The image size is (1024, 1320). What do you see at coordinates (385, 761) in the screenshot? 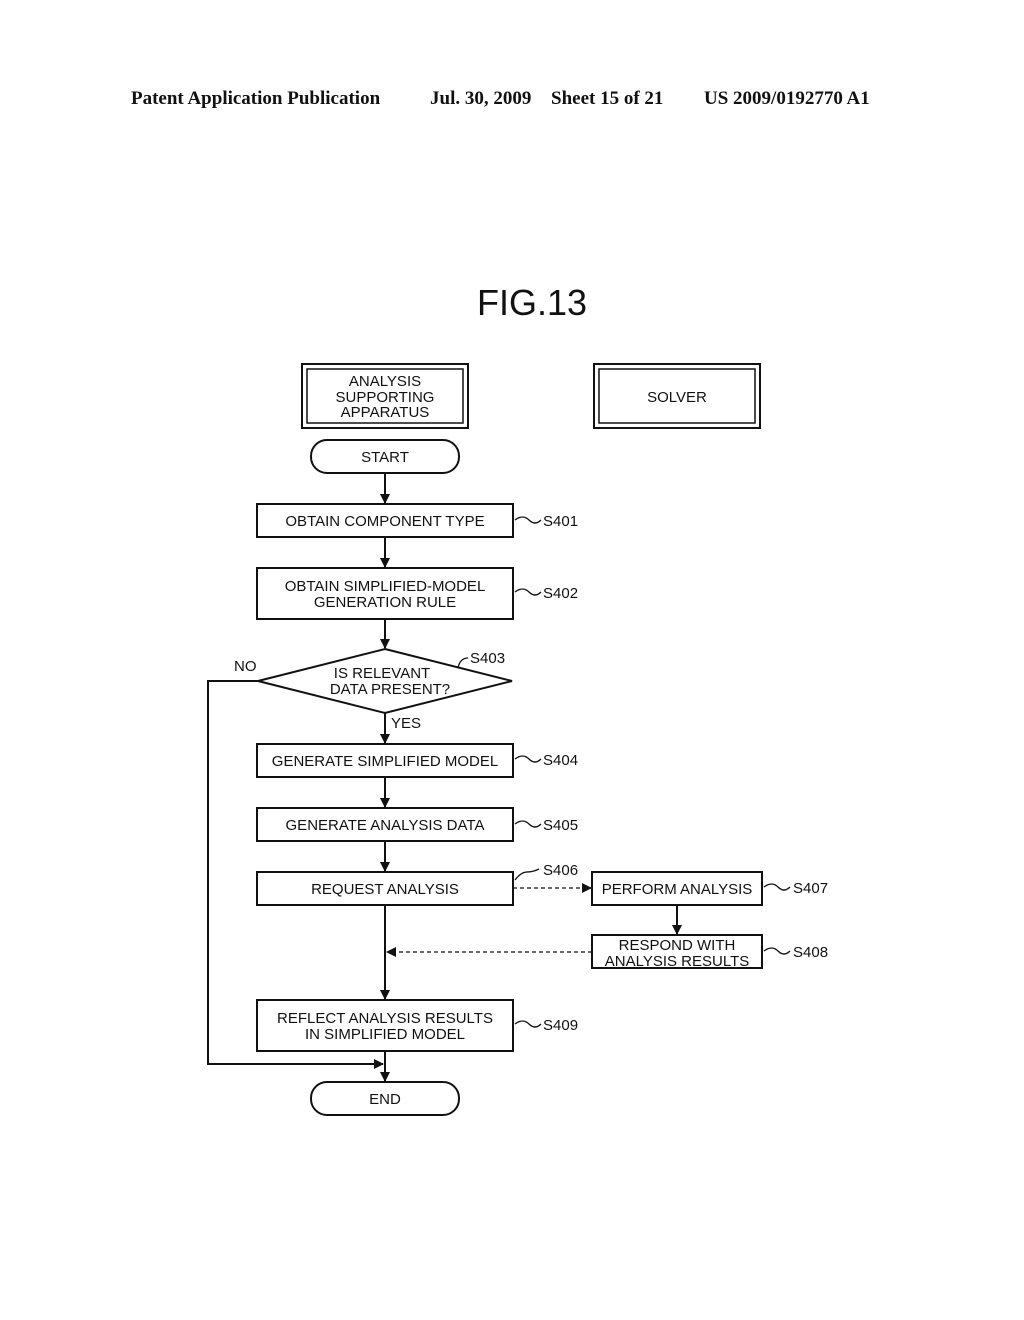
I see `s404-text: GENERATE SIMPLIFIED MODEL` at bounding box center [385, 761].